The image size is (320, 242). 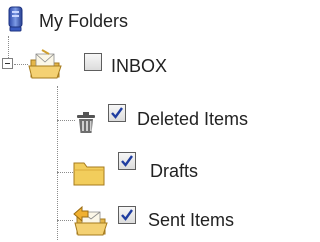 I want to click on tree-item-sent-items: Sent Items, so click(x=163, y=221).